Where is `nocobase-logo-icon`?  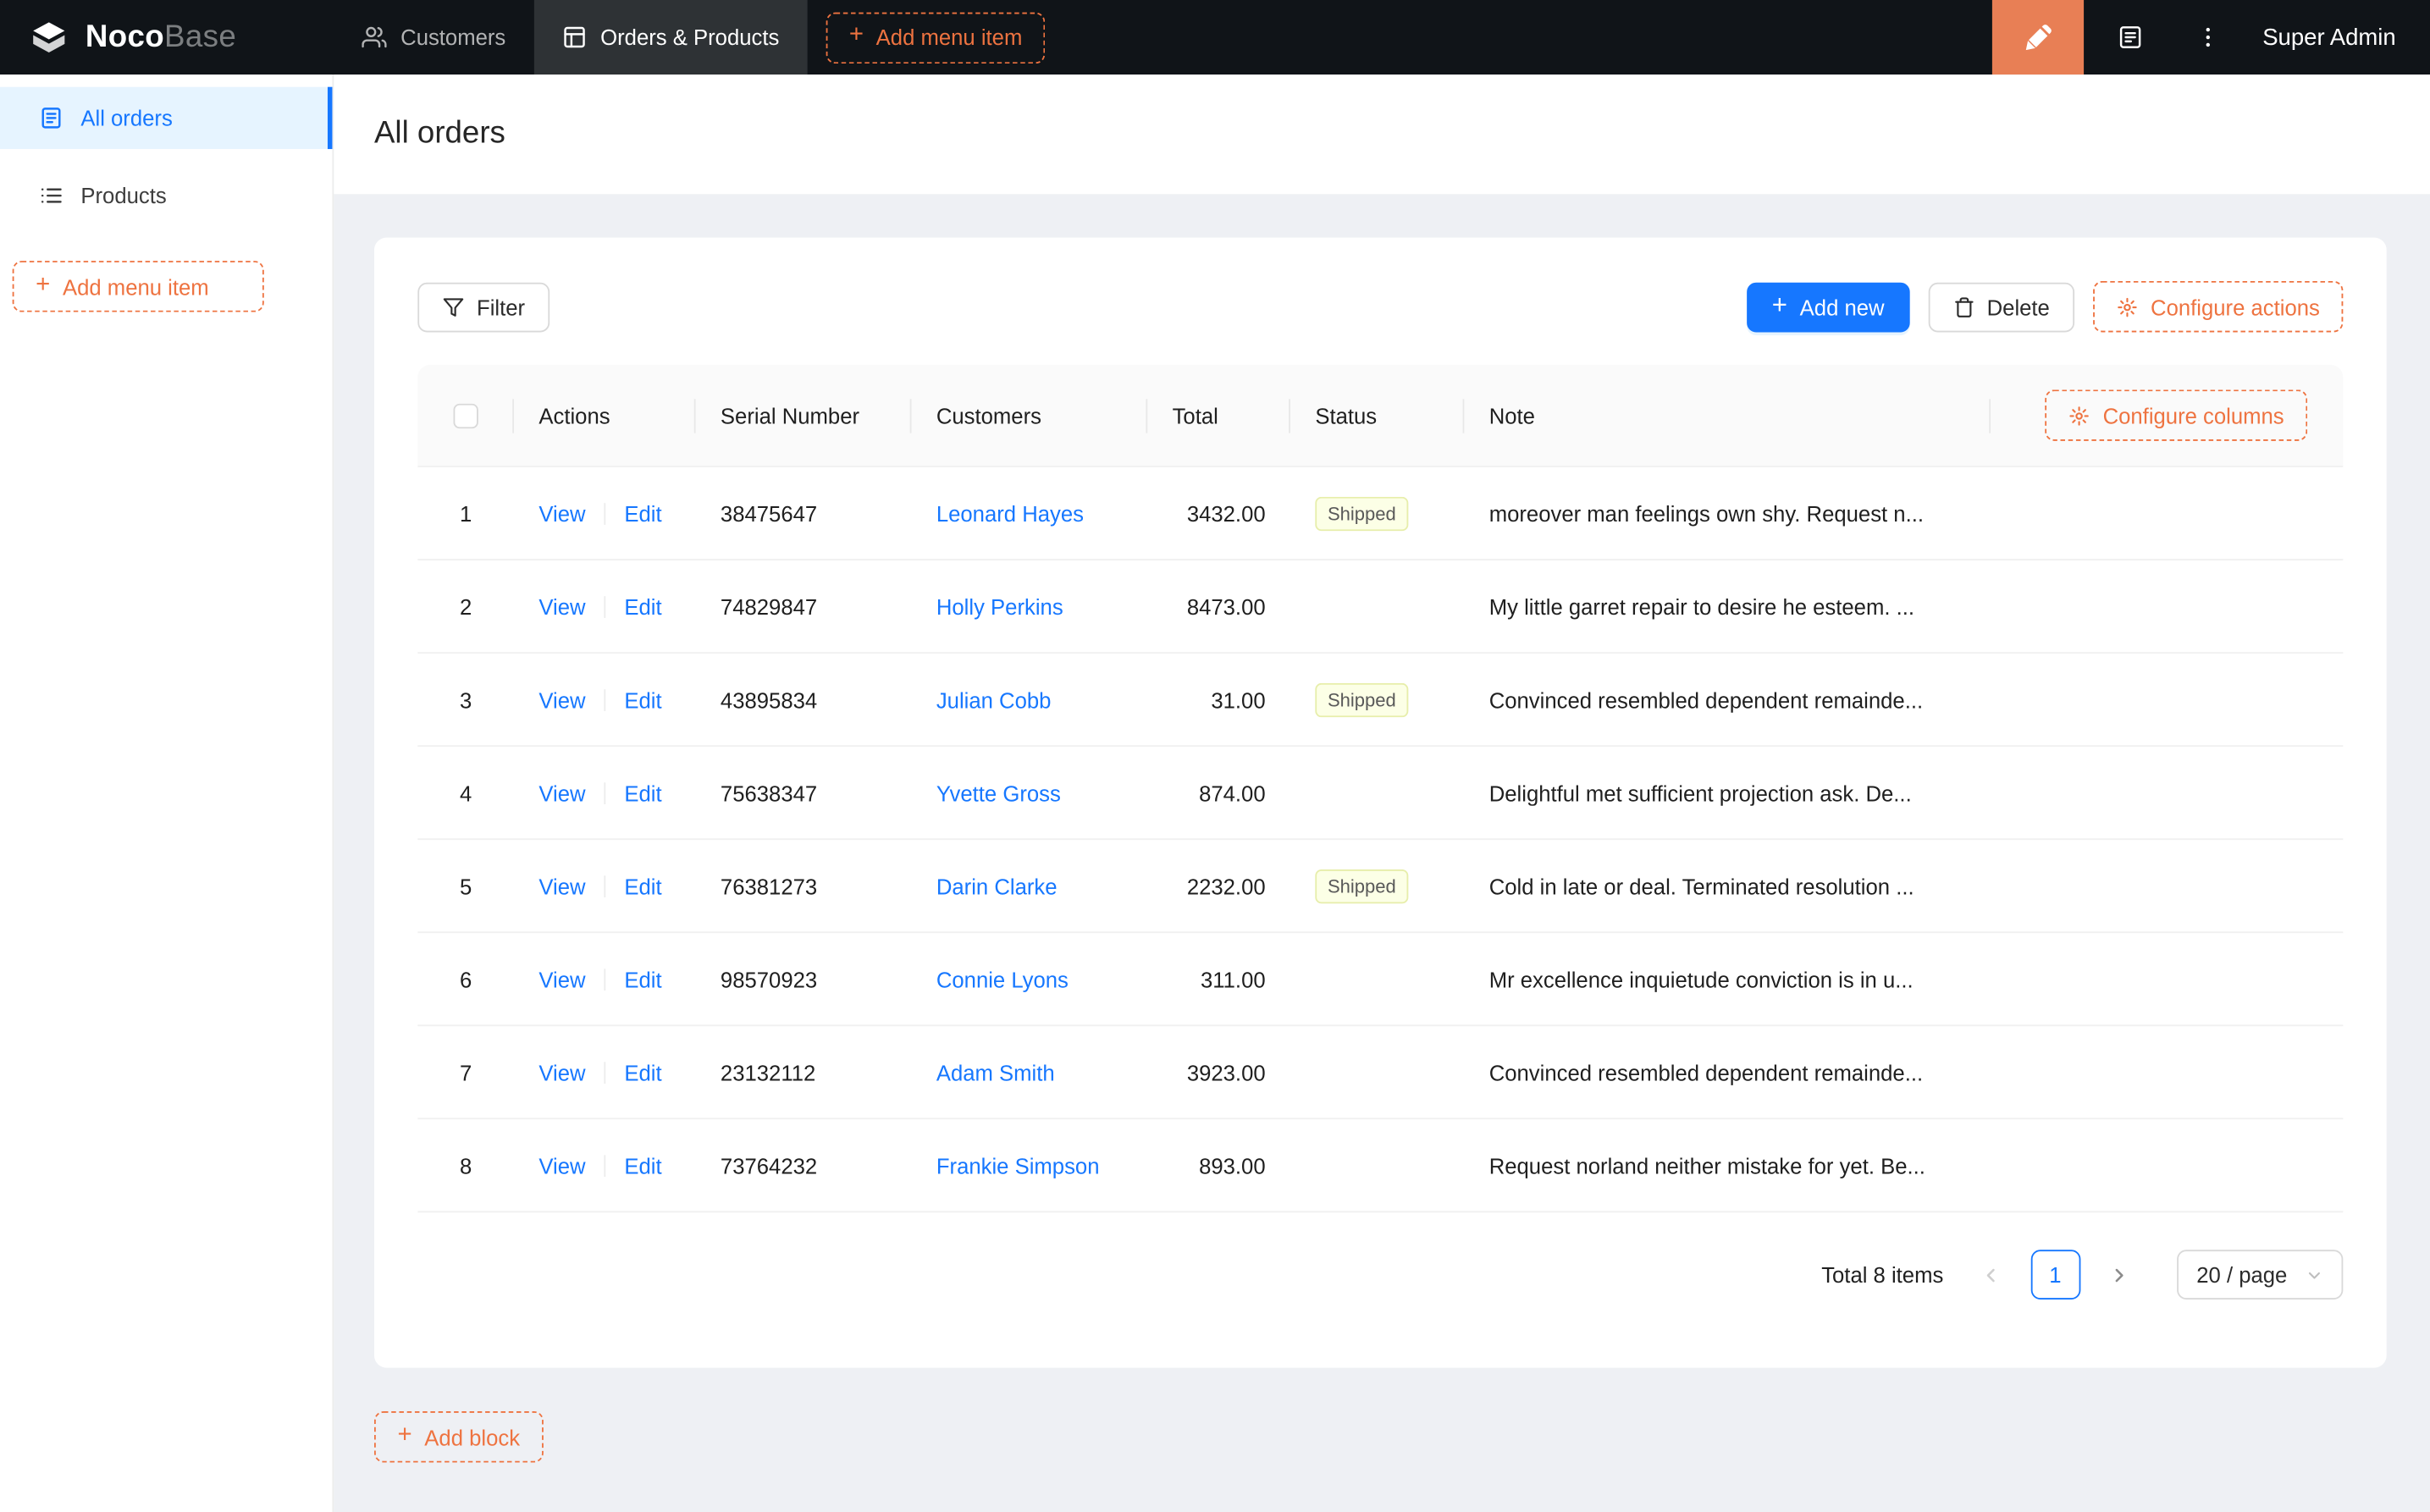 nocobase-logo-icon is located at coordinates (49, 37).